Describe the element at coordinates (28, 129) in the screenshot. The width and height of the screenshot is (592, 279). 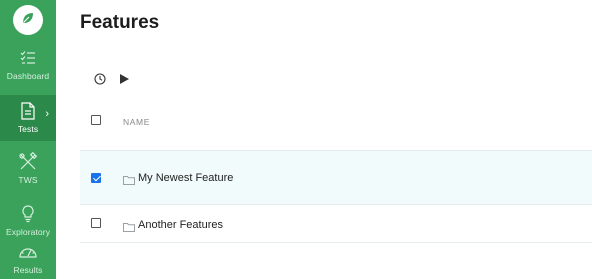
I see `sidebar-item-label: Tests` at that location.